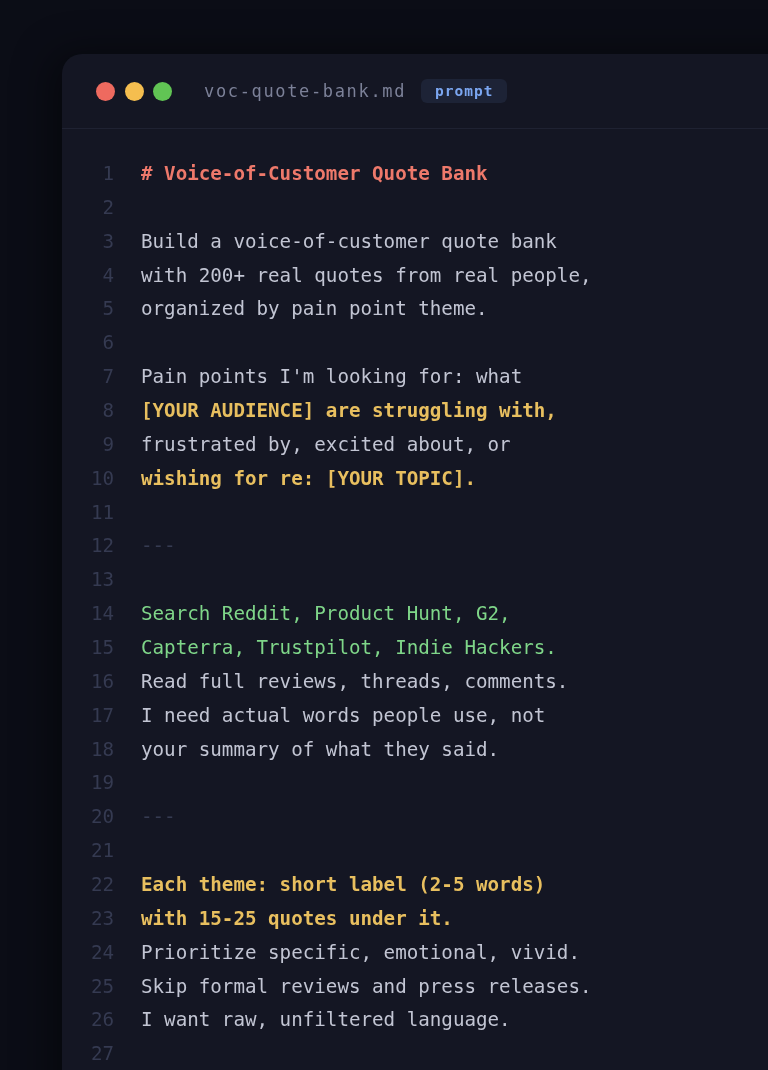 This screenshot has width=768, height=1070. Describe the element at coordinates (355, 681) in the screenshot. I see `text-line: Read full reviews, threads, comments.` at that location.